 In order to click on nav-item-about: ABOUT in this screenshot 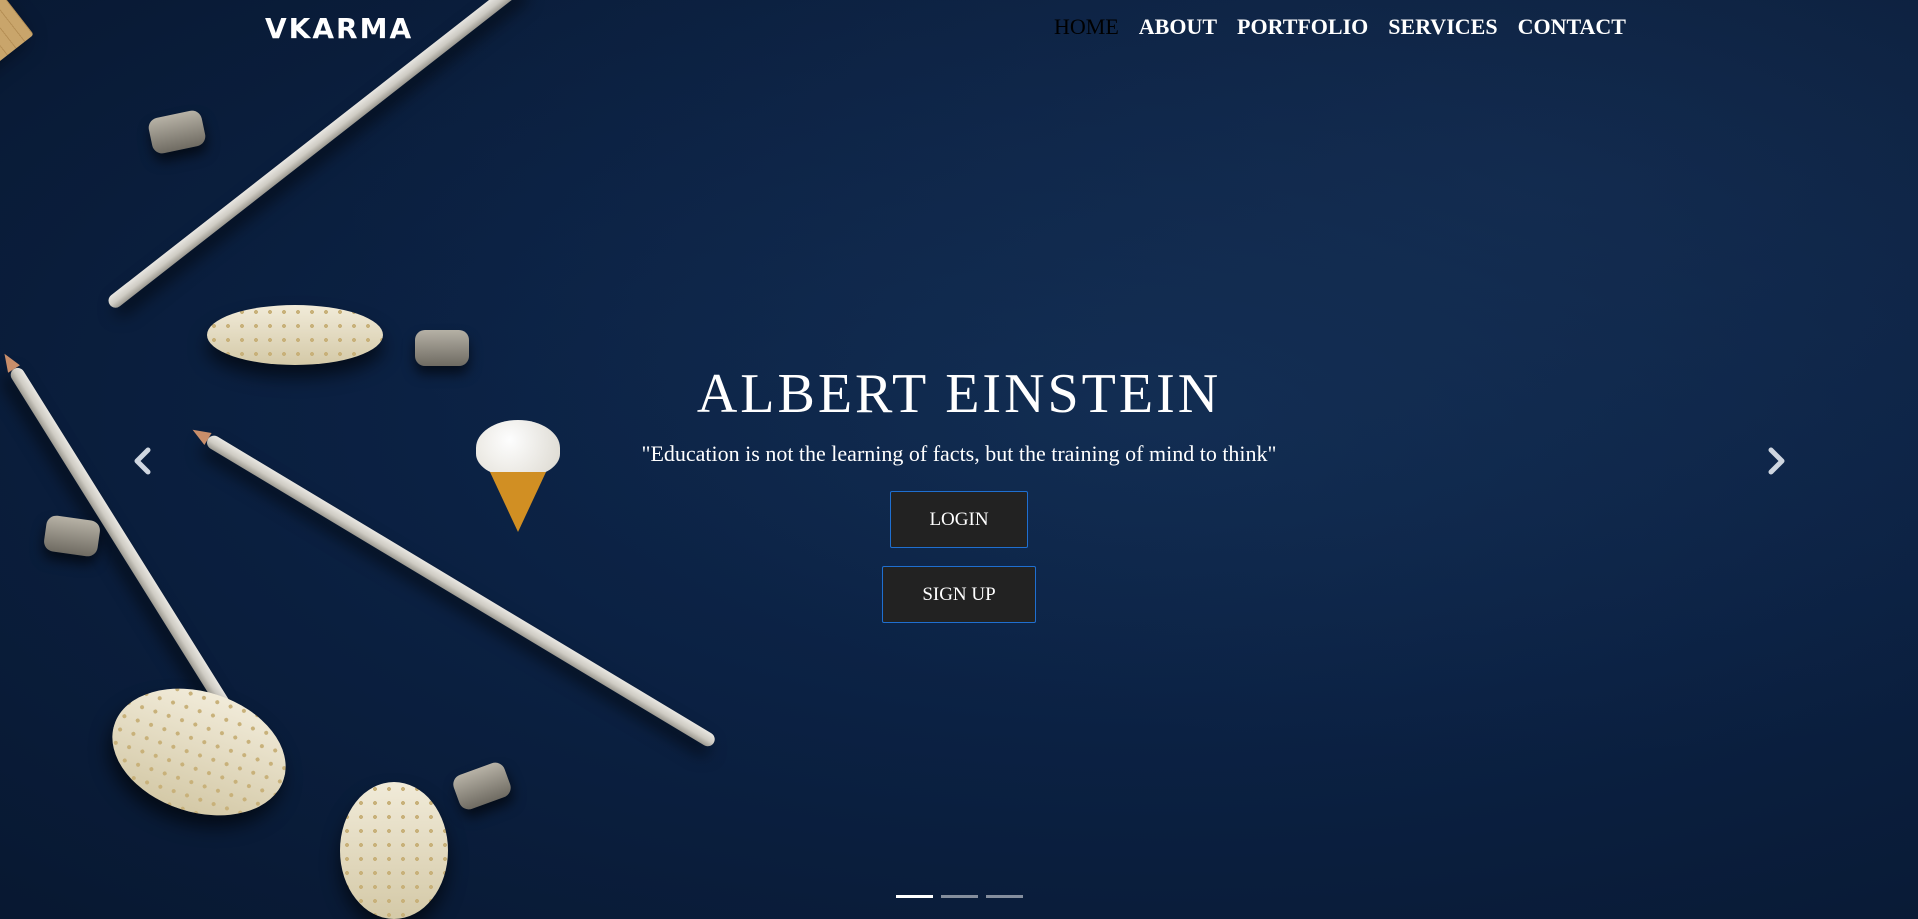, I will do `click(1178, 27)`.